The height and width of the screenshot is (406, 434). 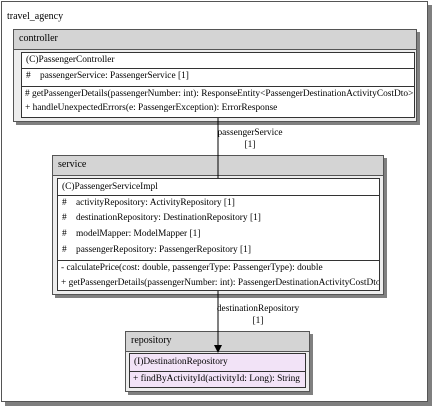 I want to click on arrowhead-icon, so click(x=218, y=349).